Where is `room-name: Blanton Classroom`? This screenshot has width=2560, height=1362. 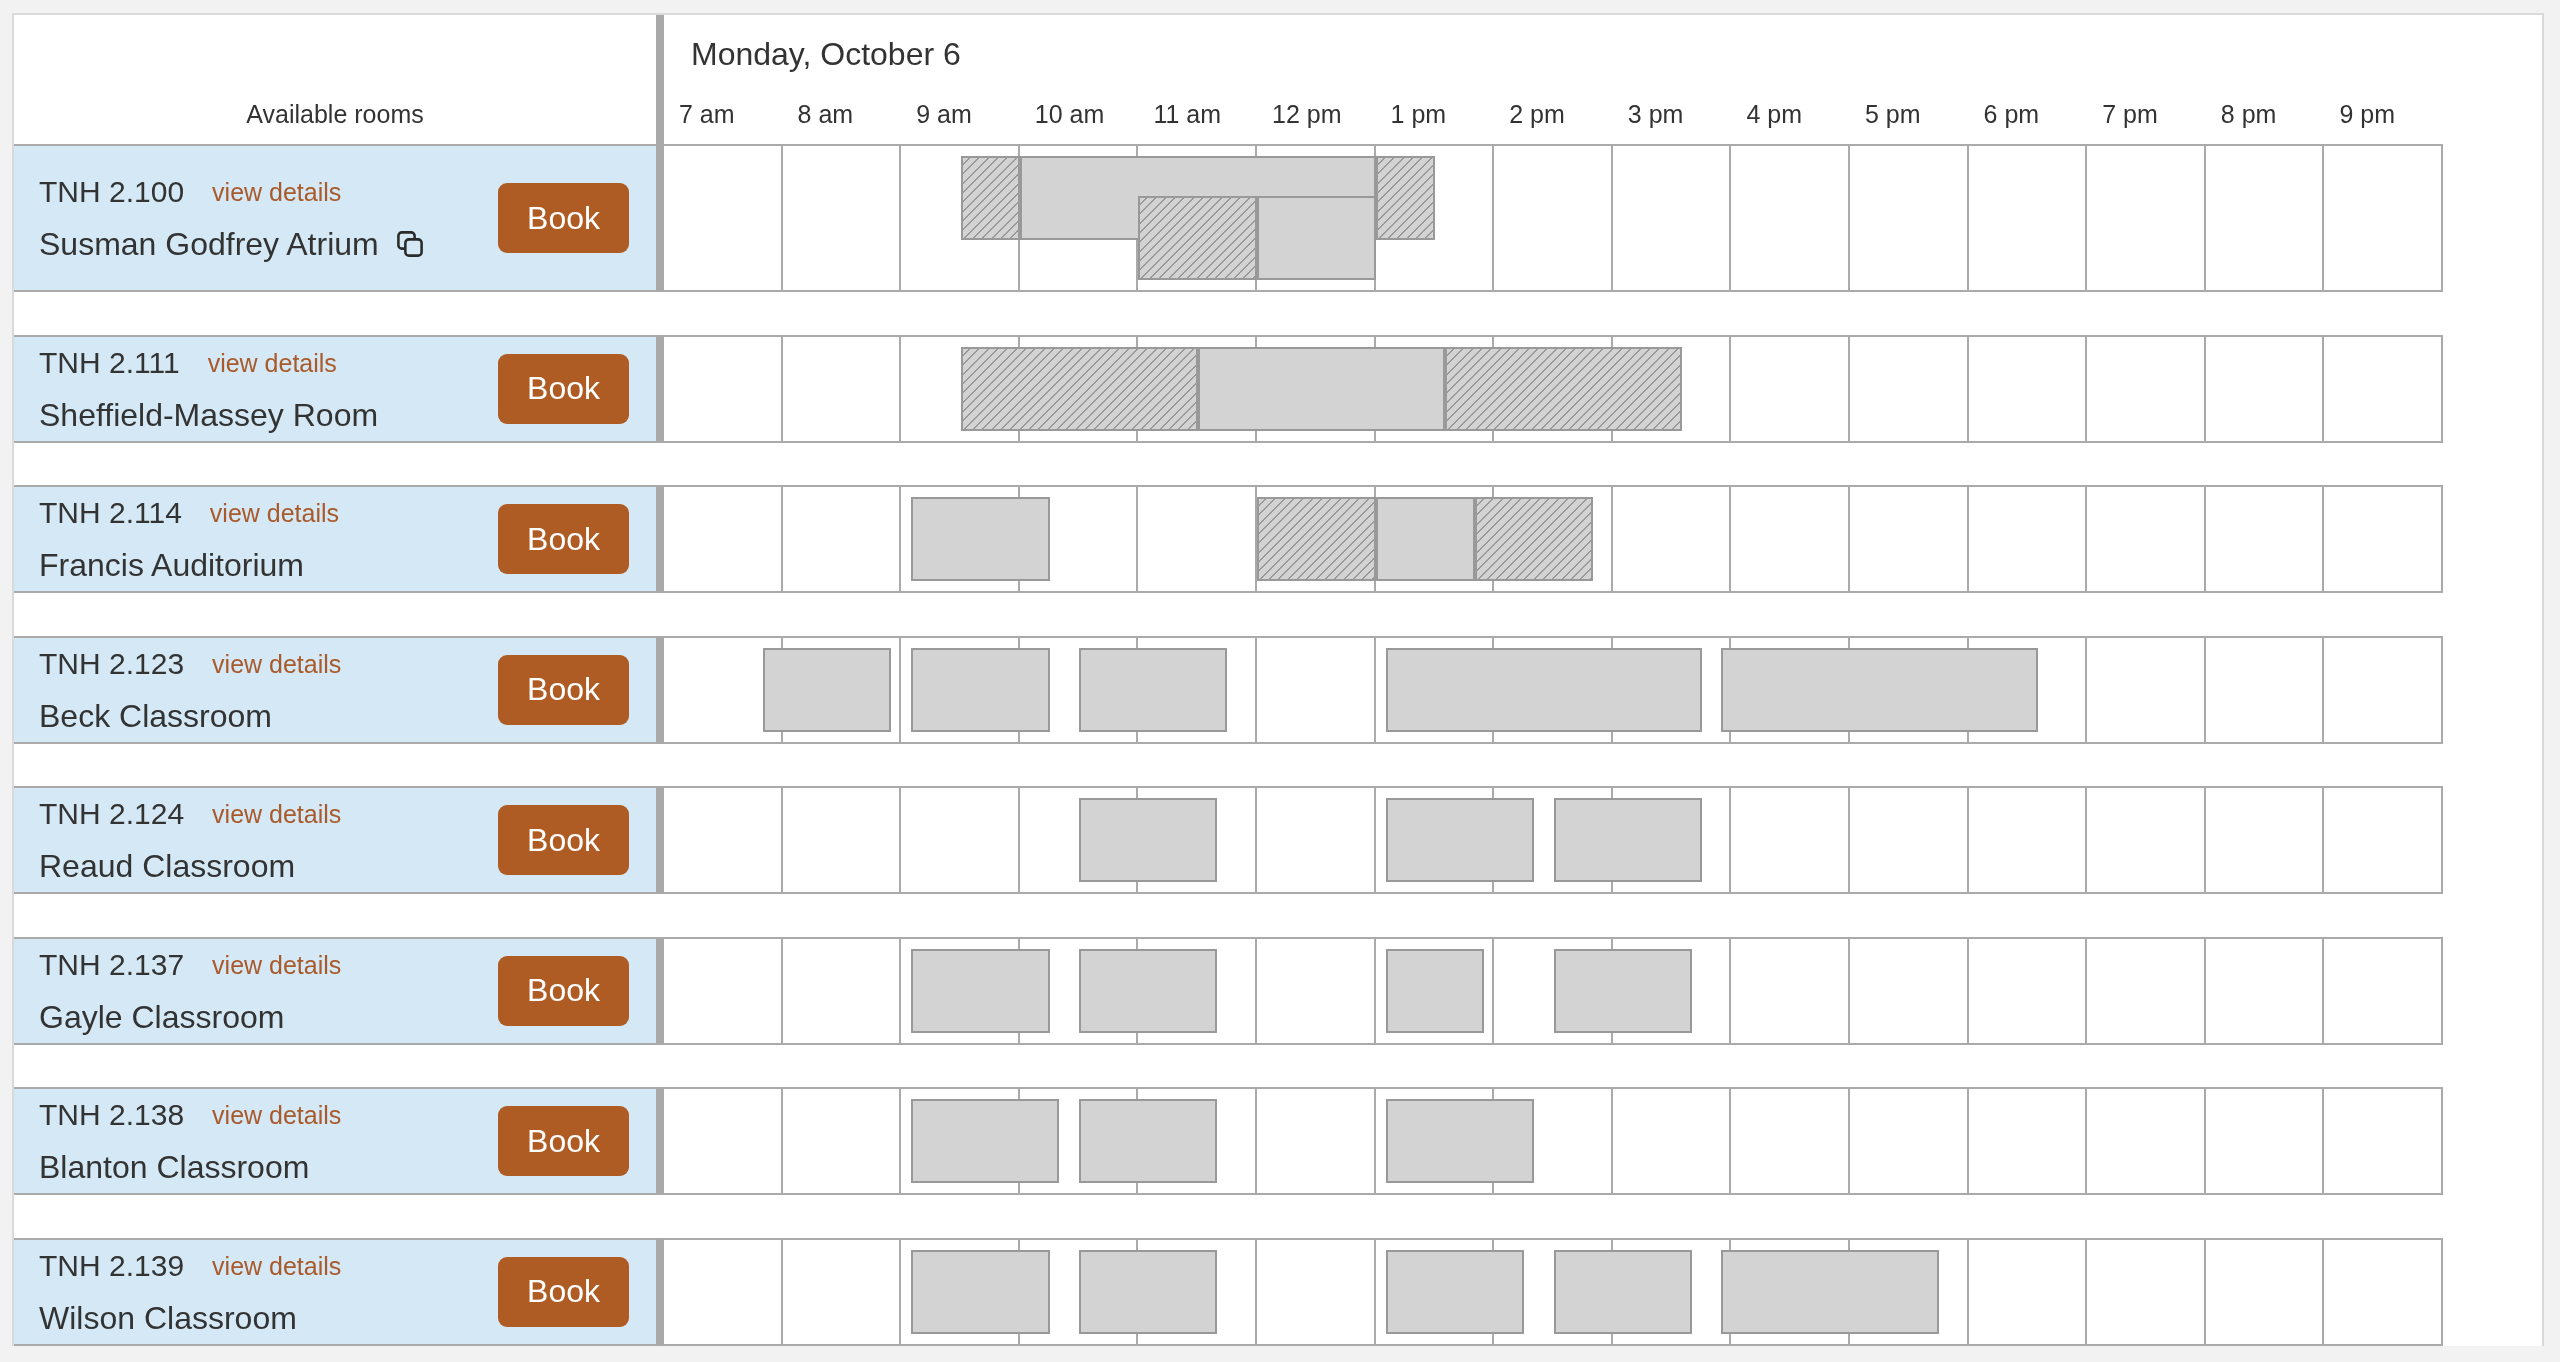 room-name: Blanton Classroom is located at coordinates (174, 1167).